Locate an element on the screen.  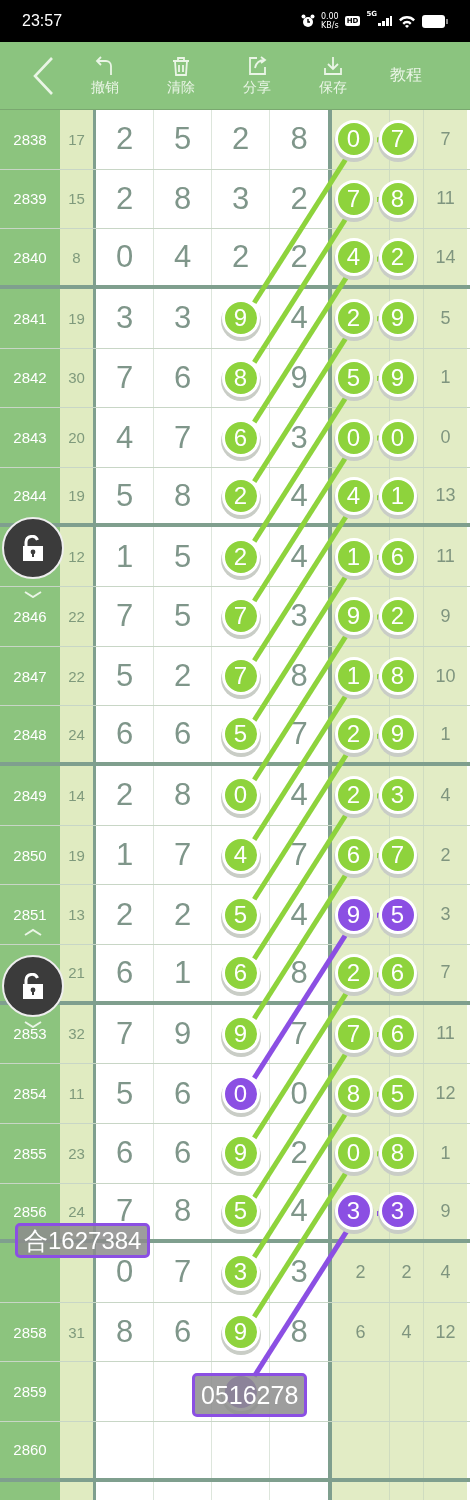
trash-icon is located at coordinates (181, 65).